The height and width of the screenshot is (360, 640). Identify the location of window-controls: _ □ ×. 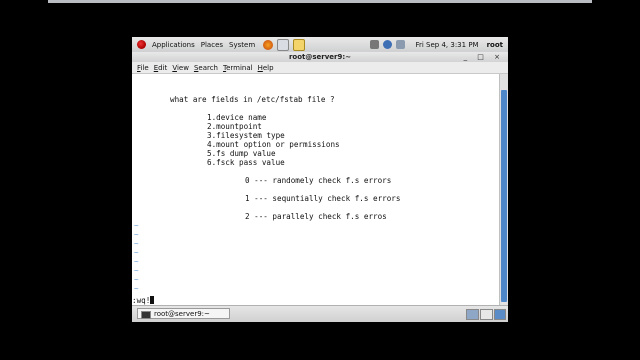
(484, 57).